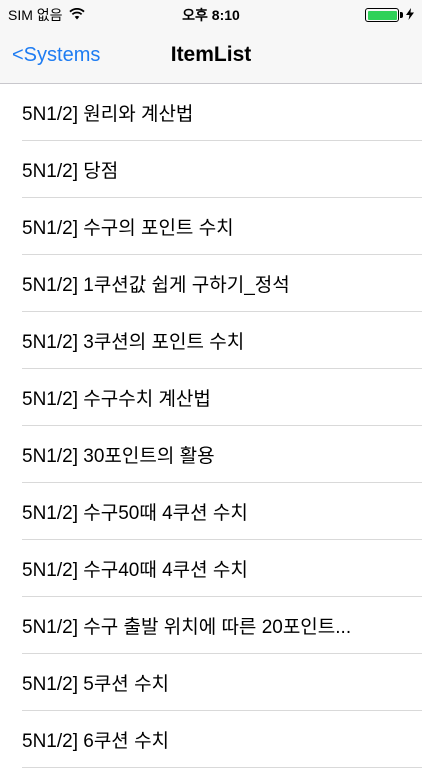  What do you see at coordinates (70, 171) in the screenshot?
I see `list-item-label: 5N1/2] 당점` at bounding box center [70, 171].